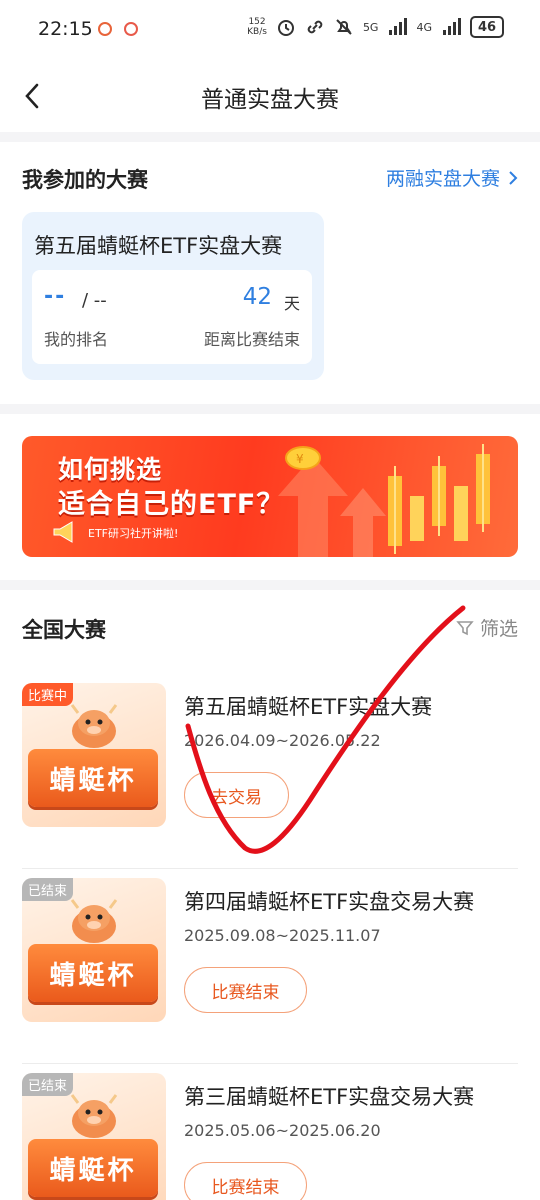 This screenshot has height=1200, width=540. Describe the element at coordinates (257, 32) in the screenshot. I see `network-speed-unit: KB/s` at that location.